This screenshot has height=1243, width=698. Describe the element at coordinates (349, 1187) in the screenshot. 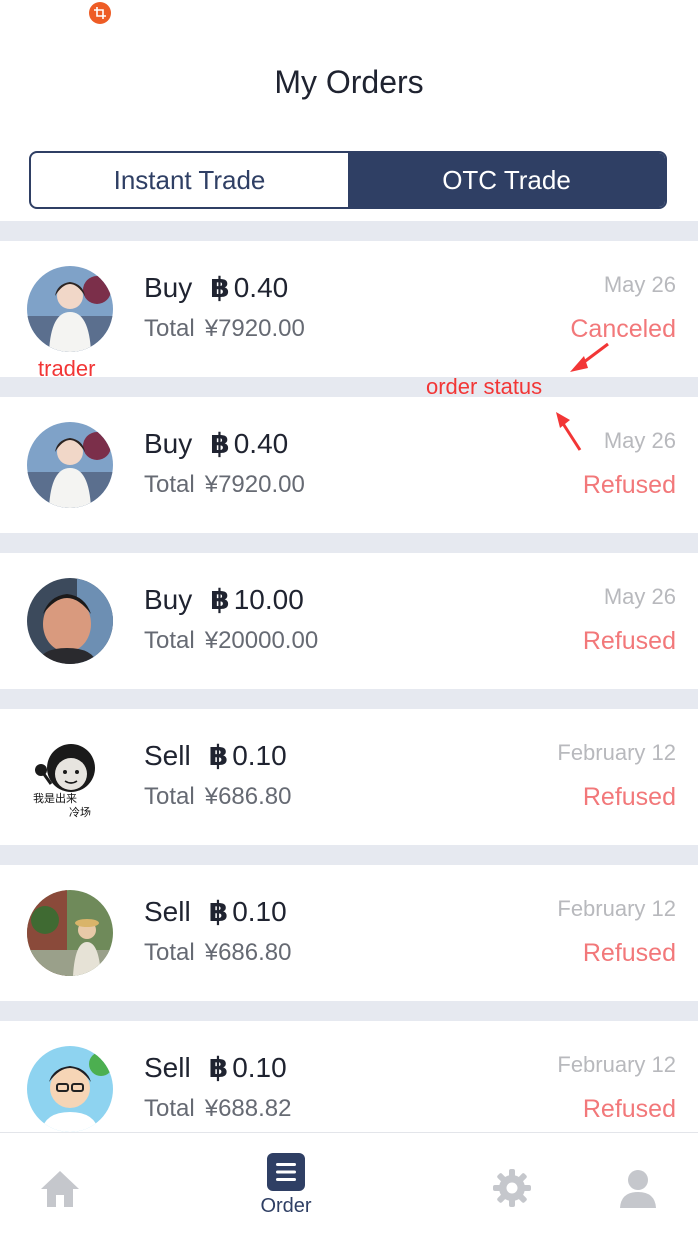

I see `bottom-tab-bar: Order` at that location.